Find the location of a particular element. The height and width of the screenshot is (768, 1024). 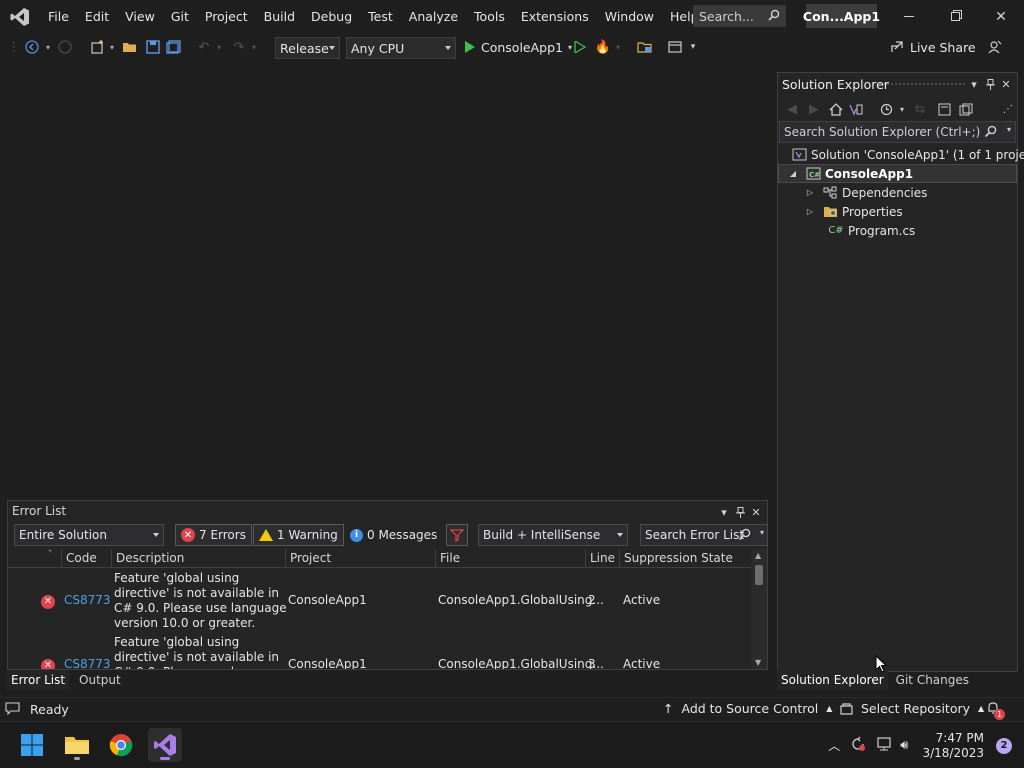

show-all-files-icon is located at coordinates (966, 109).